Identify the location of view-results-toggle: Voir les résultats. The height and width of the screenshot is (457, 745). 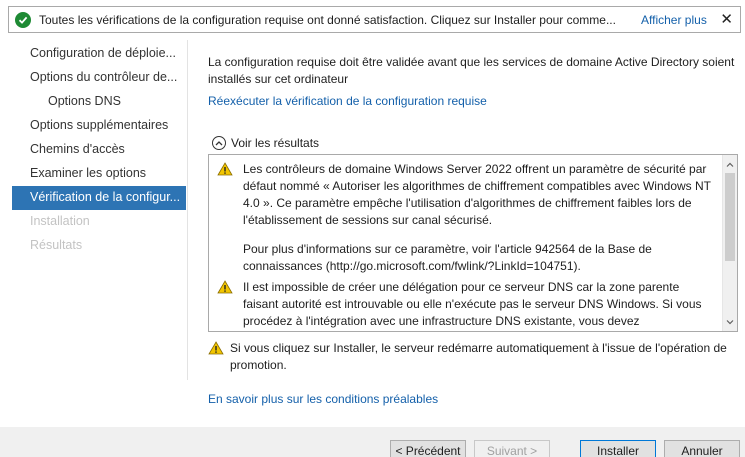
(265, 143).